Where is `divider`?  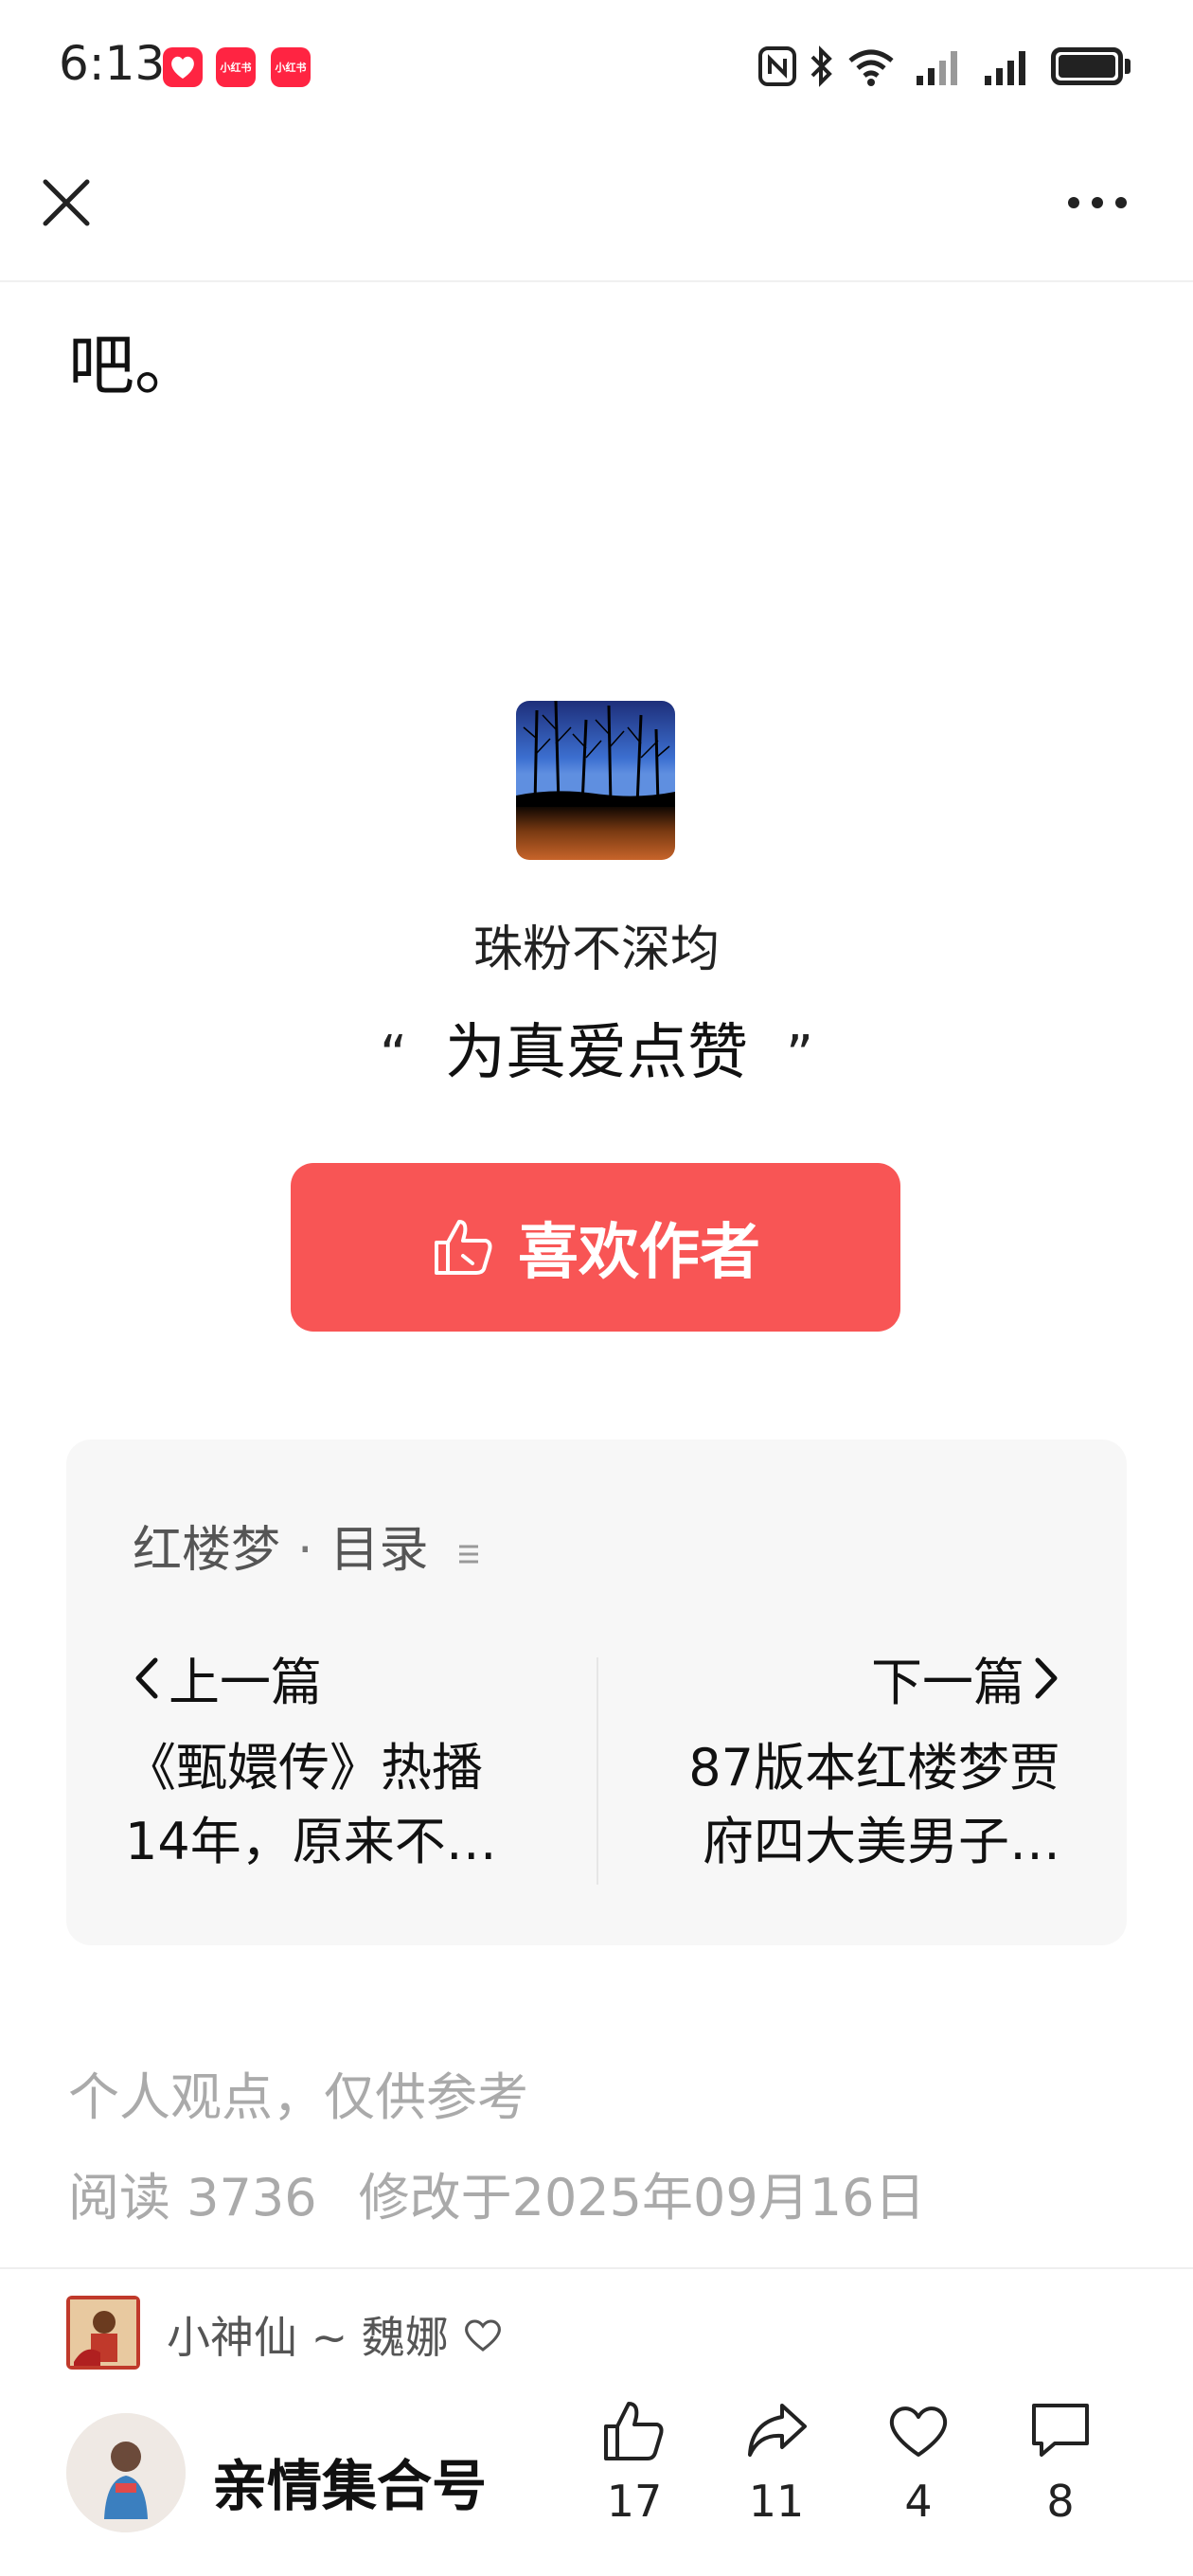 divider is located at coordinates (597, 1771).